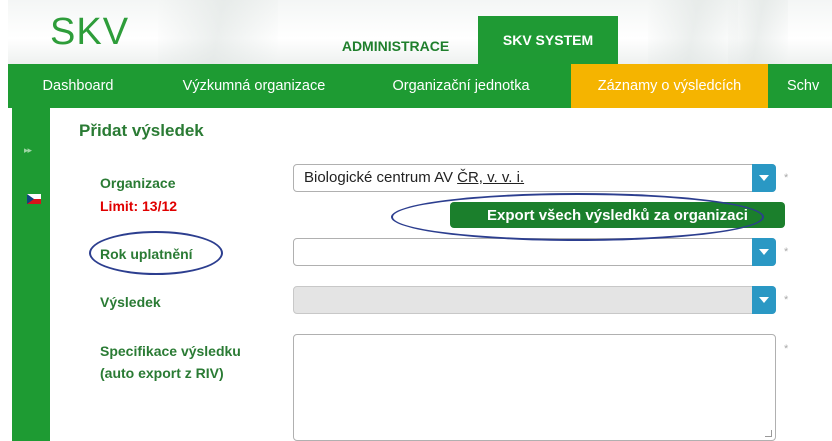  What do you see at coordinates (669, 86) in the screenshot?
I see `nav-item-zaznamy-o-vysledcich: Záznamy o výsledcích` at bounding box center [669, 86].